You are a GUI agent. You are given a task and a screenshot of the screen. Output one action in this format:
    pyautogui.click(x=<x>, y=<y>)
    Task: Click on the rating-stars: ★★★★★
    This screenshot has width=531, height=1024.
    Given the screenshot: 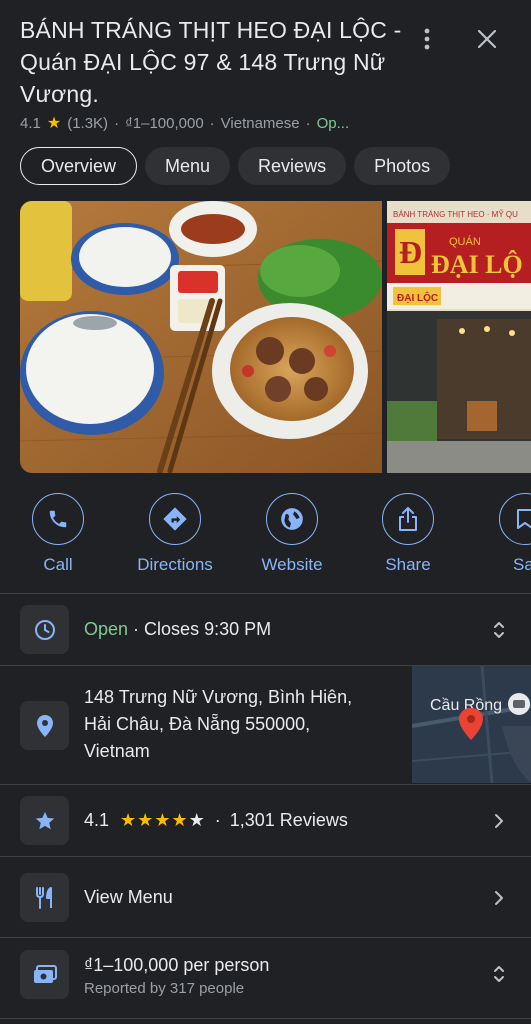 What is the action you would take?
    pyautogui.click(x=163, y=820)
    